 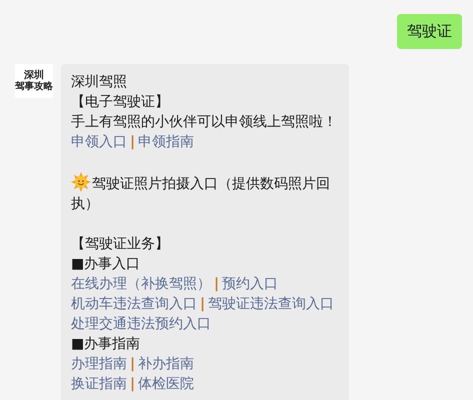 What do you see at coordinates (106, 344) in the screenshot?
I see `message-text: ■办事指南` at bounding box center [106, 344].